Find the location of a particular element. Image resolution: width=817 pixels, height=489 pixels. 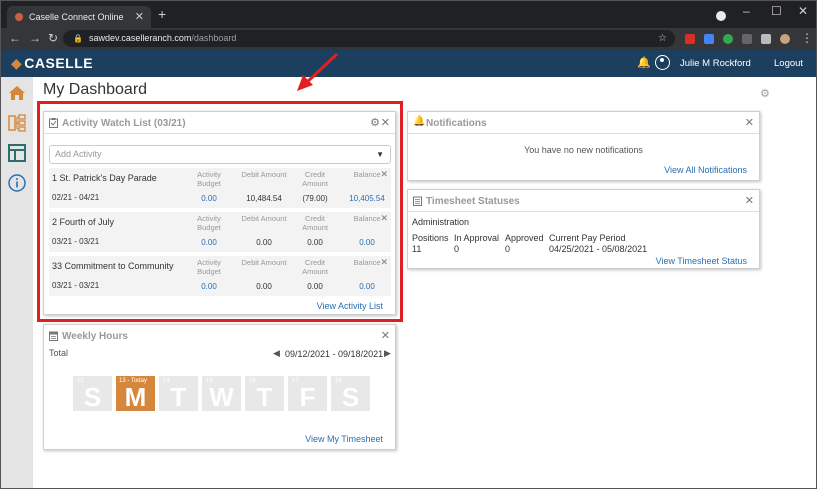

extensions-puzzle-icon is located at coordinates (766, 39).